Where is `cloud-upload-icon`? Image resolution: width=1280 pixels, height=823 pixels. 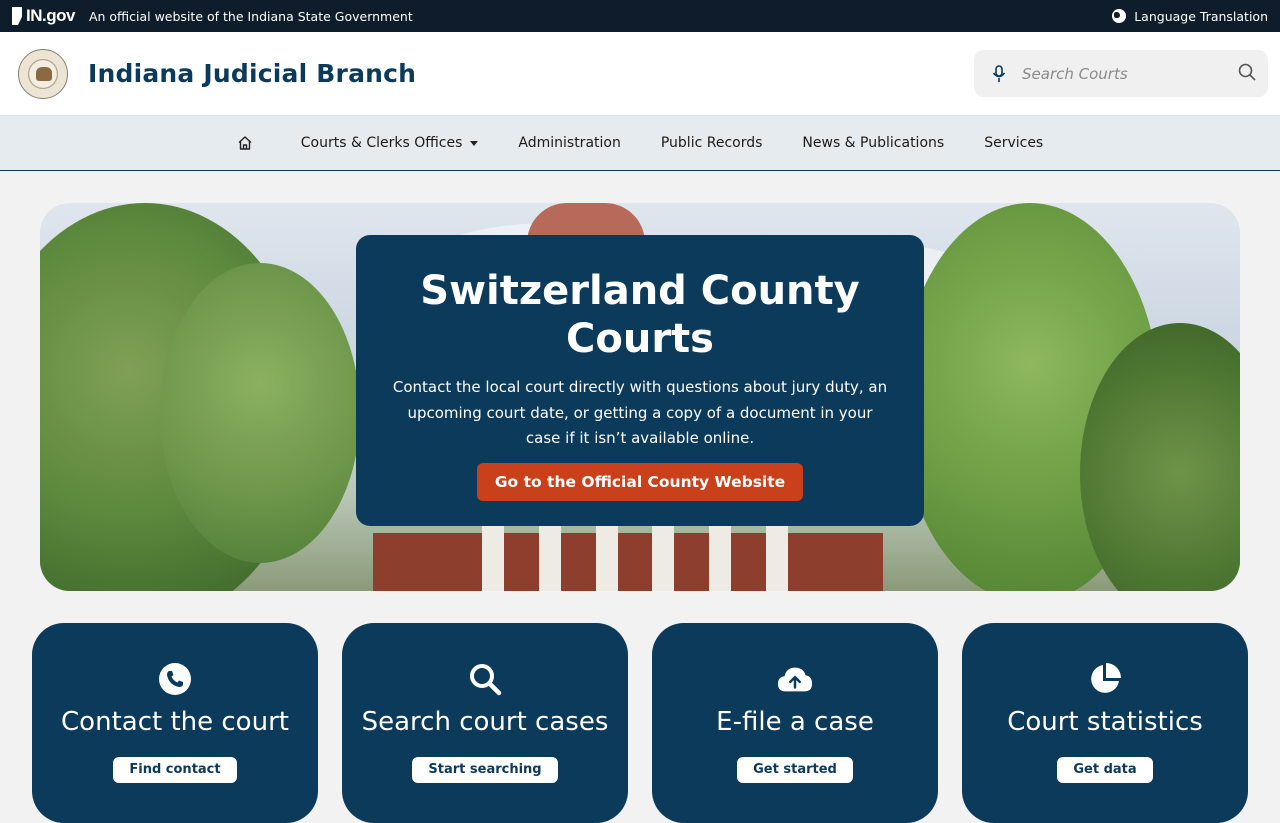 cloud-upload-icon is located at coordinates (795, 679).